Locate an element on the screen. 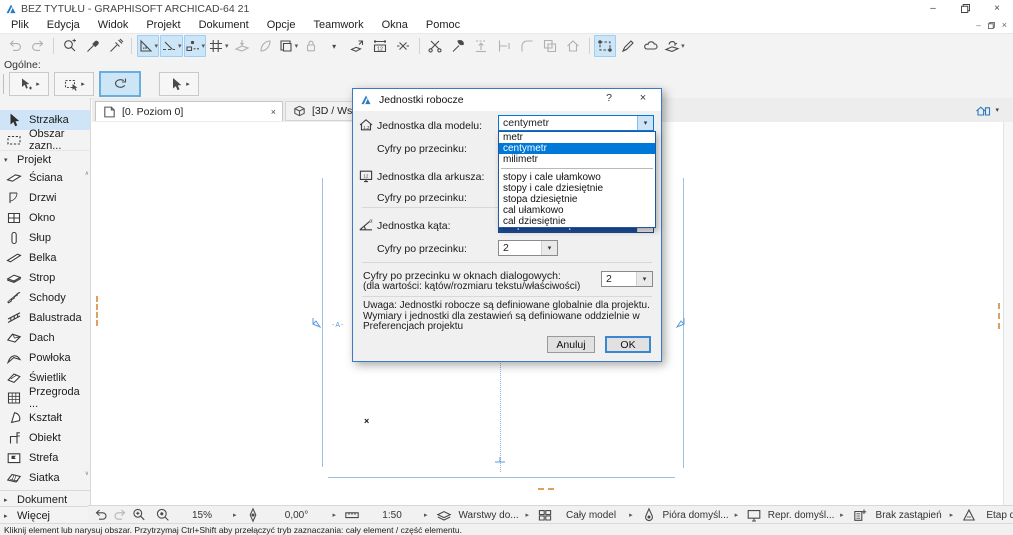  zoom-in-icon is located at coordinates (139, 515).